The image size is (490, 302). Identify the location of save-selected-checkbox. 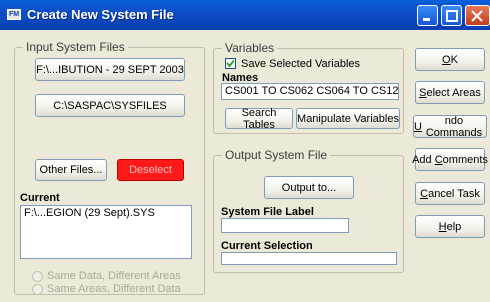
(230, 63).